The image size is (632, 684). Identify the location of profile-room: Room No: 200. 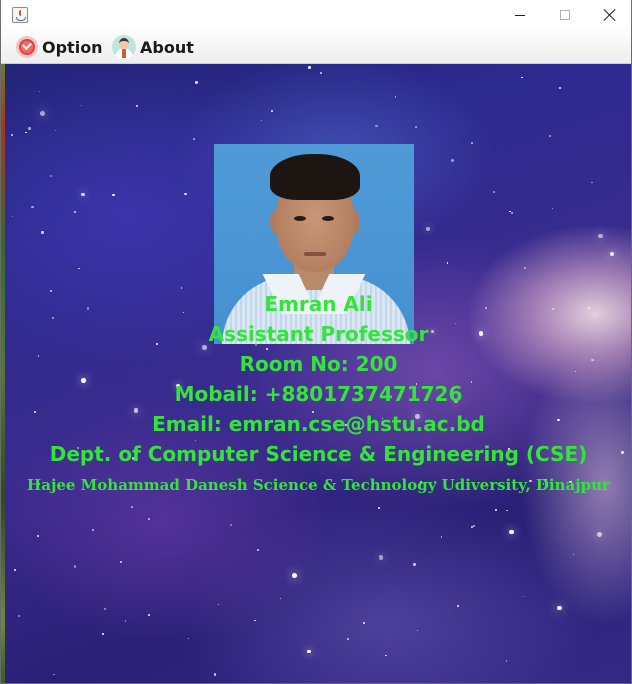
(318, 364).